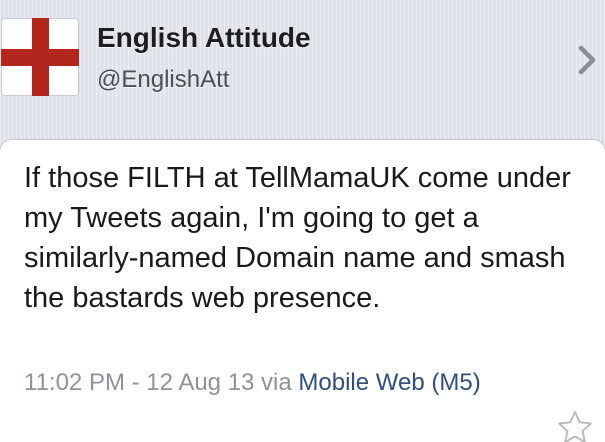 The width and height of the screenshot is (605, 442). I want to click on tweet-time: 11:02 PM, so click(74, 382).